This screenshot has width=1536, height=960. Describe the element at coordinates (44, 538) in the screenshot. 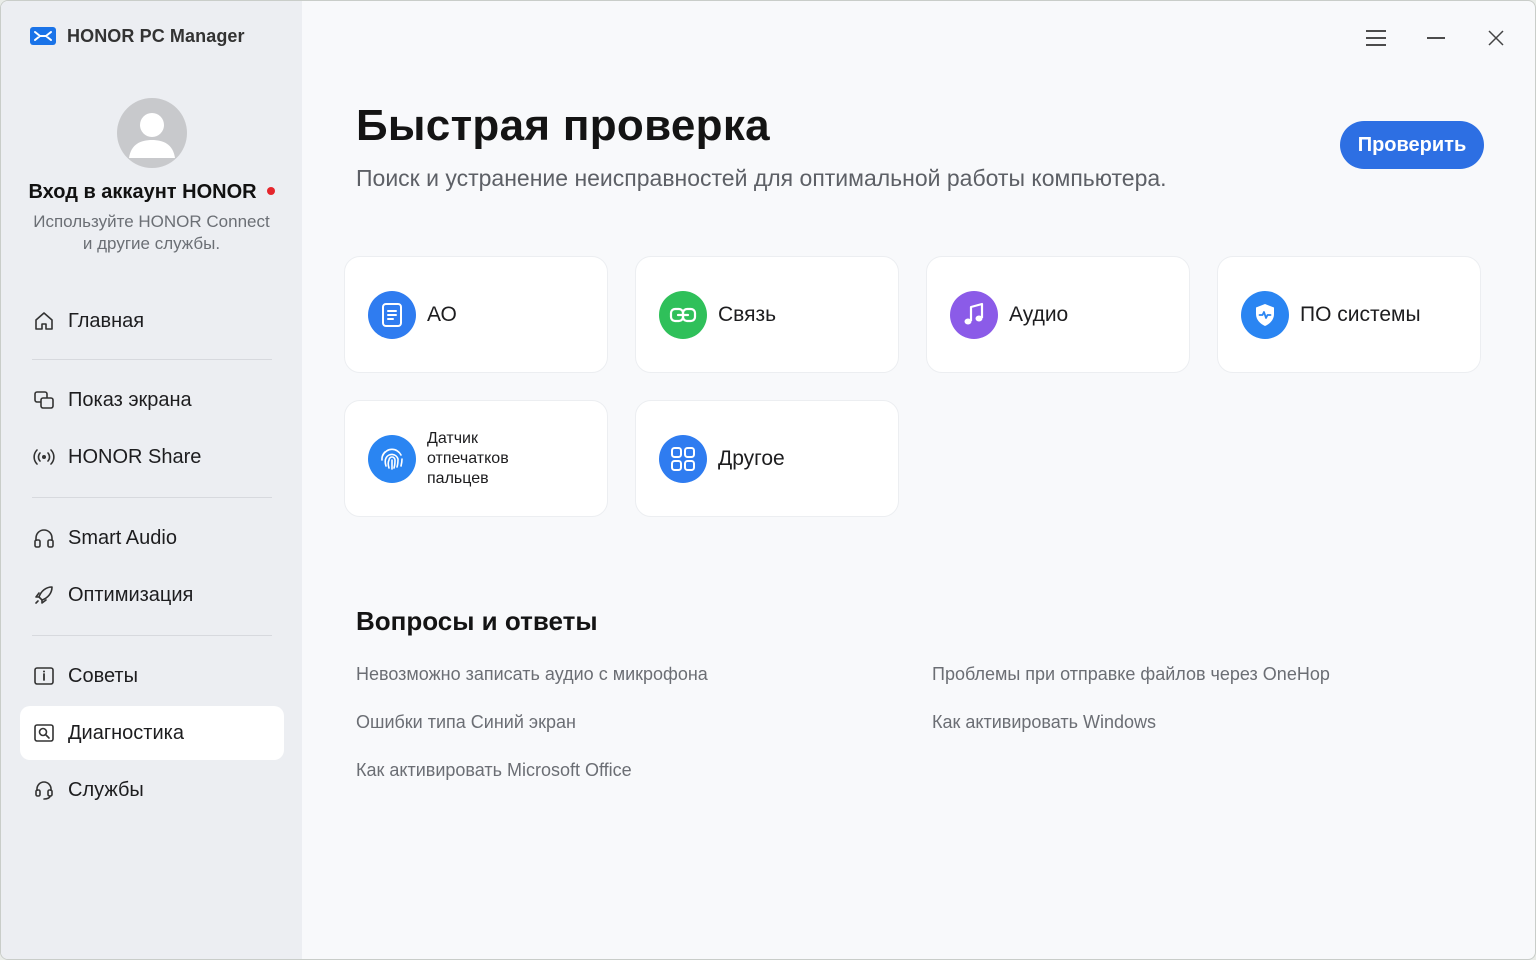

I see `headphones-icon` at that location.